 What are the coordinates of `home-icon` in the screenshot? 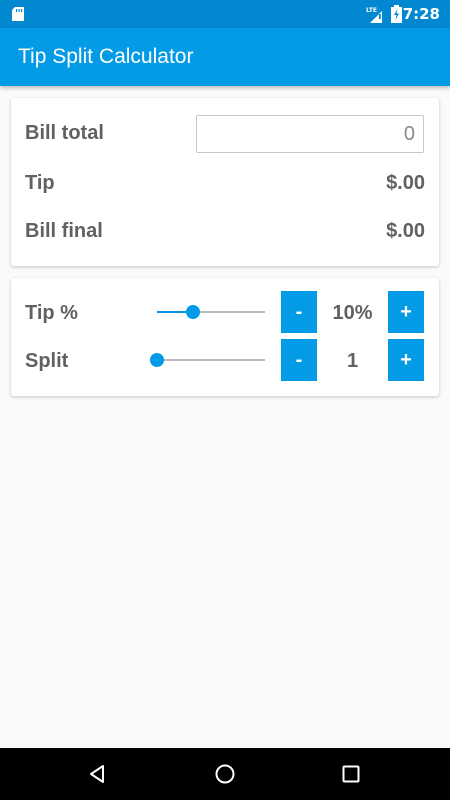 It's located at (225, 774).